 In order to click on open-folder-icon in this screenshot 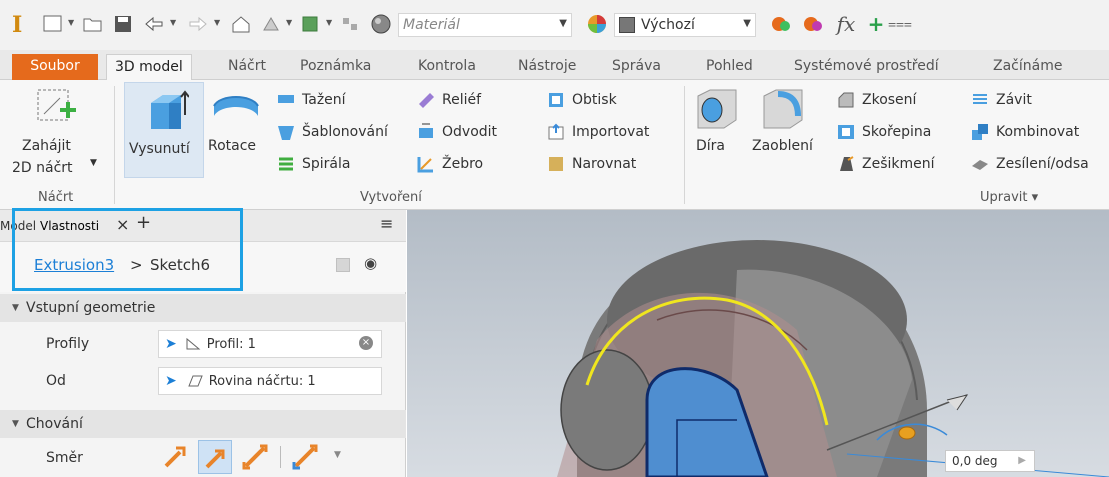, I will do `click(93, 24)`.